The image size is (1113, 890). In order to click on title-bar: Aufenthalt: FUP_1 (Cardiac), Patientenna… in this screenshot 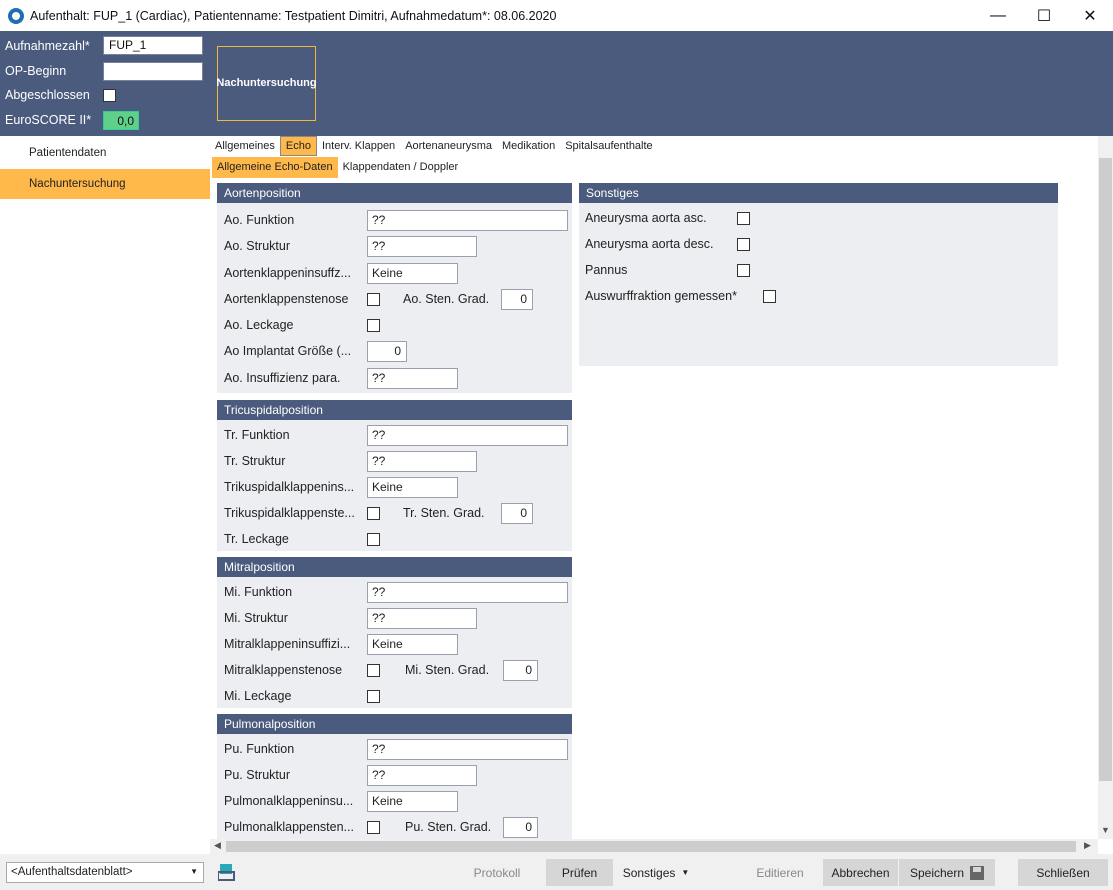, I will do `click(556, 15)`.